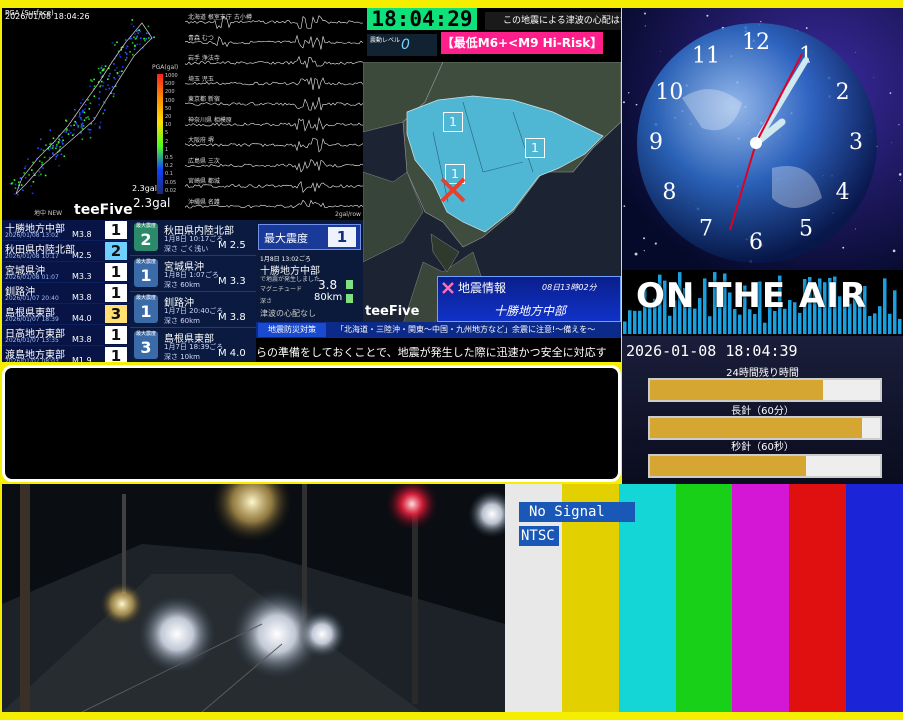 The height and width of the screenshot is (720, 903). Describe the element at coordinates (311, 423) in the screenshot. I see `empty-display-box` at that location.